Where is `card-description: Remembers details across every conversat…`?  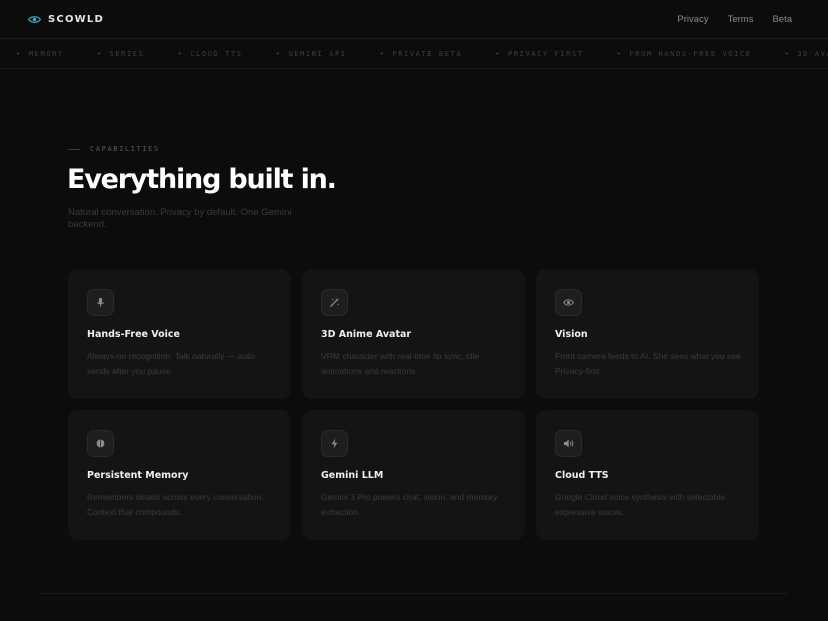
card-description: Remembers details across every conversat… is located at coordinates (175, 504).